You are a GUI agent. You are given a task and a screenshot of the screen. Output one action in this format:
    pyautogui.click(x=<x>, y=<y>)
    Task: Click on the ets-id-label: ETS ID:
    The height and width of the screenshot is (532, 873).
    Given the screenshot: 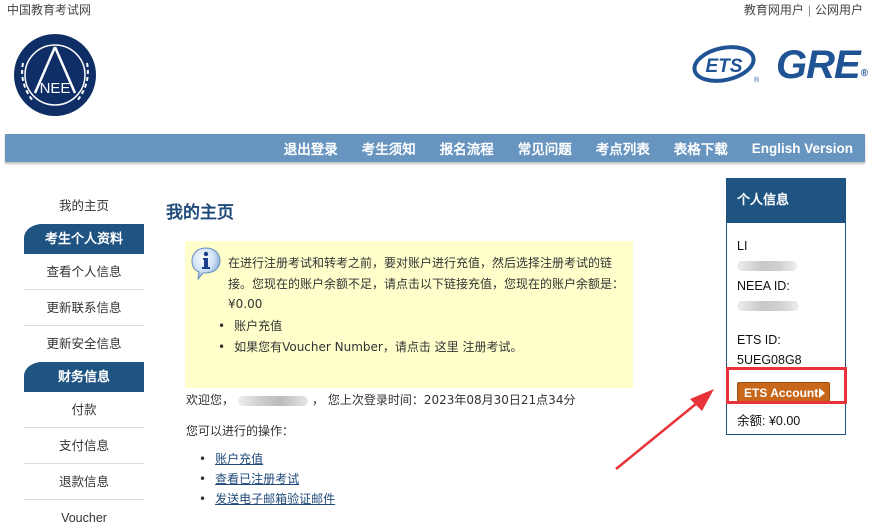 What is the action you would take?
    pyautogui.click(x=759, y=340)
    